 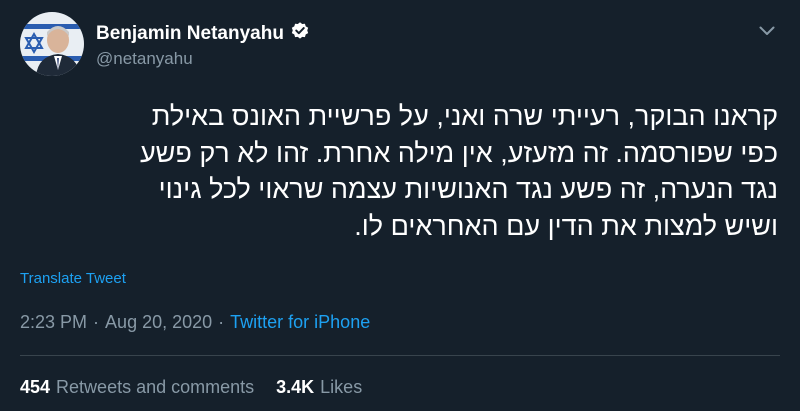 I want to click on avatar-image, so click(x=52, y=44).